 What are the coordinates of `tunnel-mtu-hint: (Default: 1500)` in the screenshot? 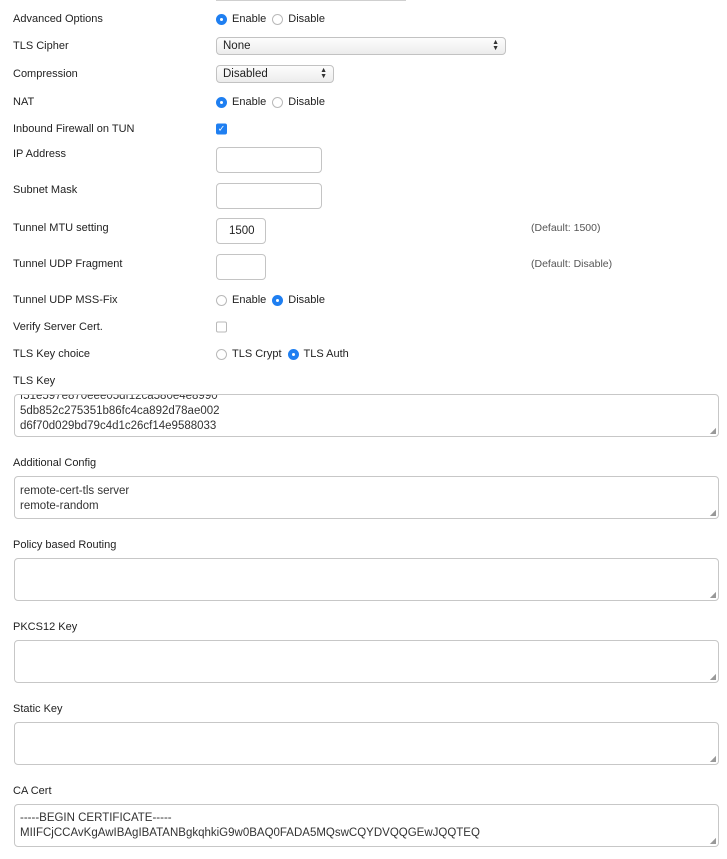 It's located at (566, 228).